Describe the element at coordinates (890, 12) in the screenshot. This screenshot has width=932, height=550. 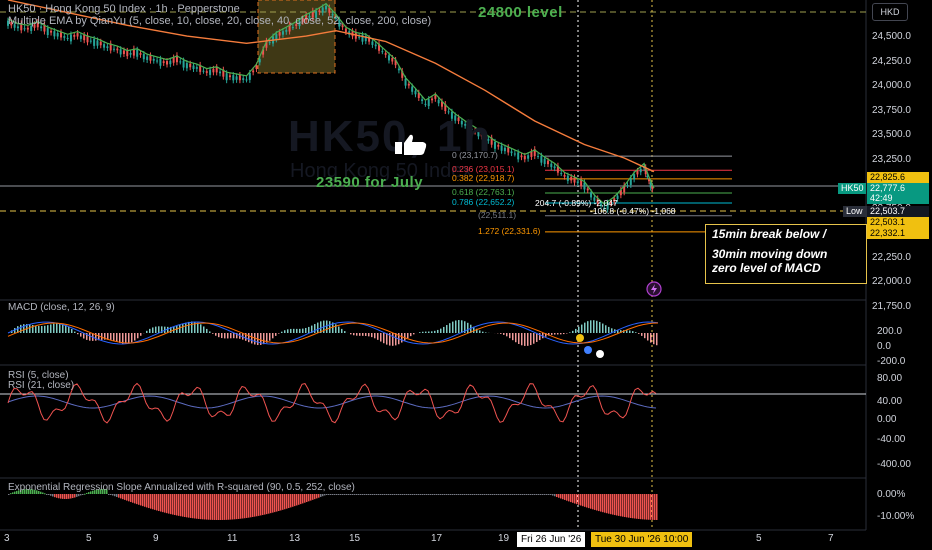
I see `currency-button: HKD` at that location.